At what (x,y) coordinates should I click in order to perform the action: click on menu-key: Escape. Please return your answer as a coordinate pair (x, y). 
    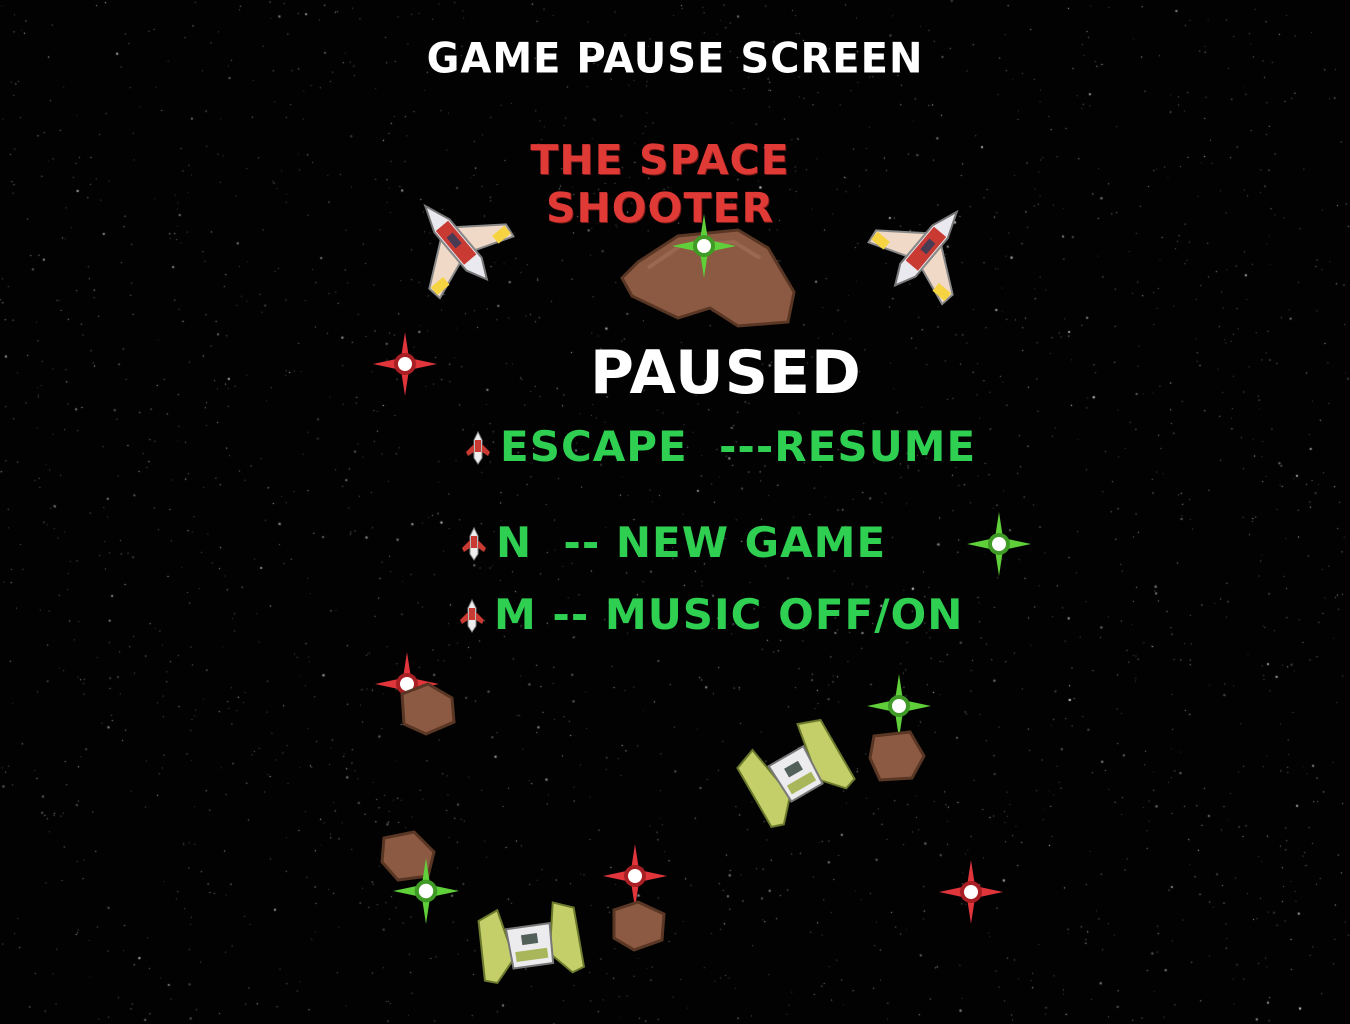
    Looking at the image, I should click on (594, 446).